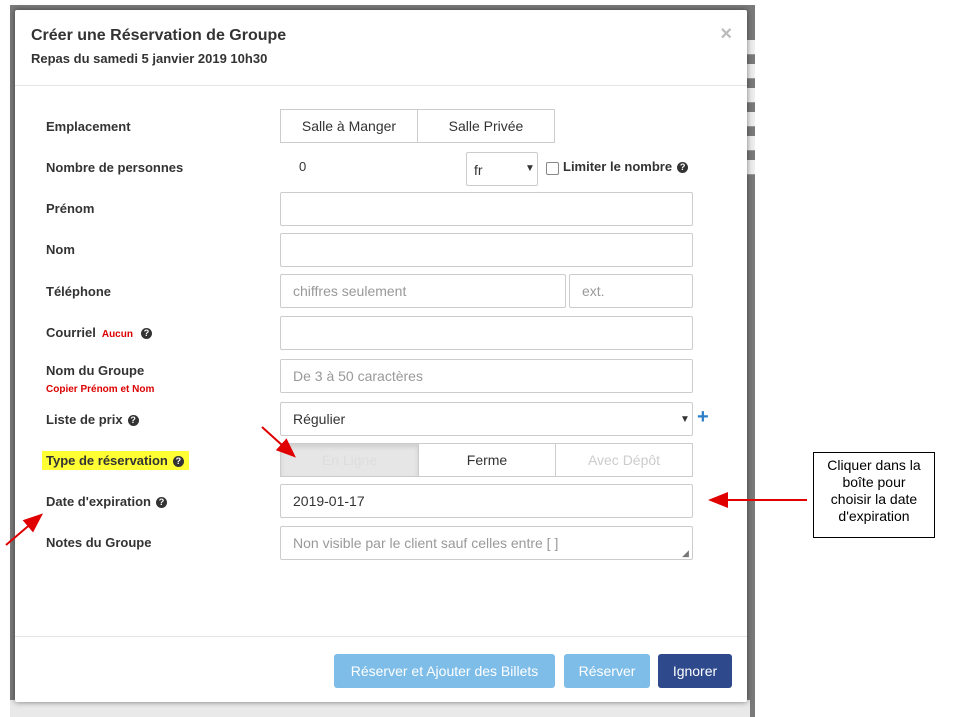 The width and height of the screenshot is (954, 717). Describe the element at coordinates (406, 486) in the screenshot. I see `annotation-arrows` at that location.